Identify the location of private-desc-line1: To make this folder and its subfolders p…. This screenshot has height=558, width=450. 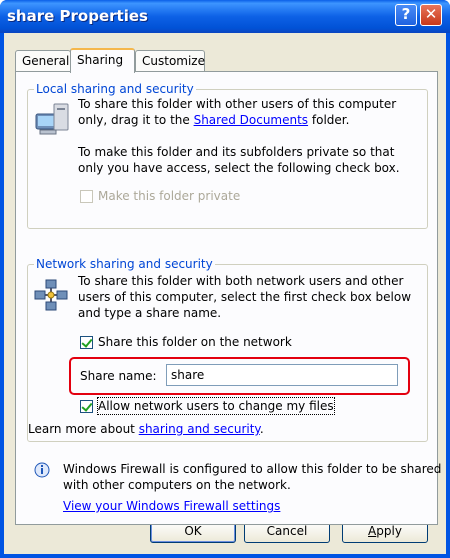
(236, 152).